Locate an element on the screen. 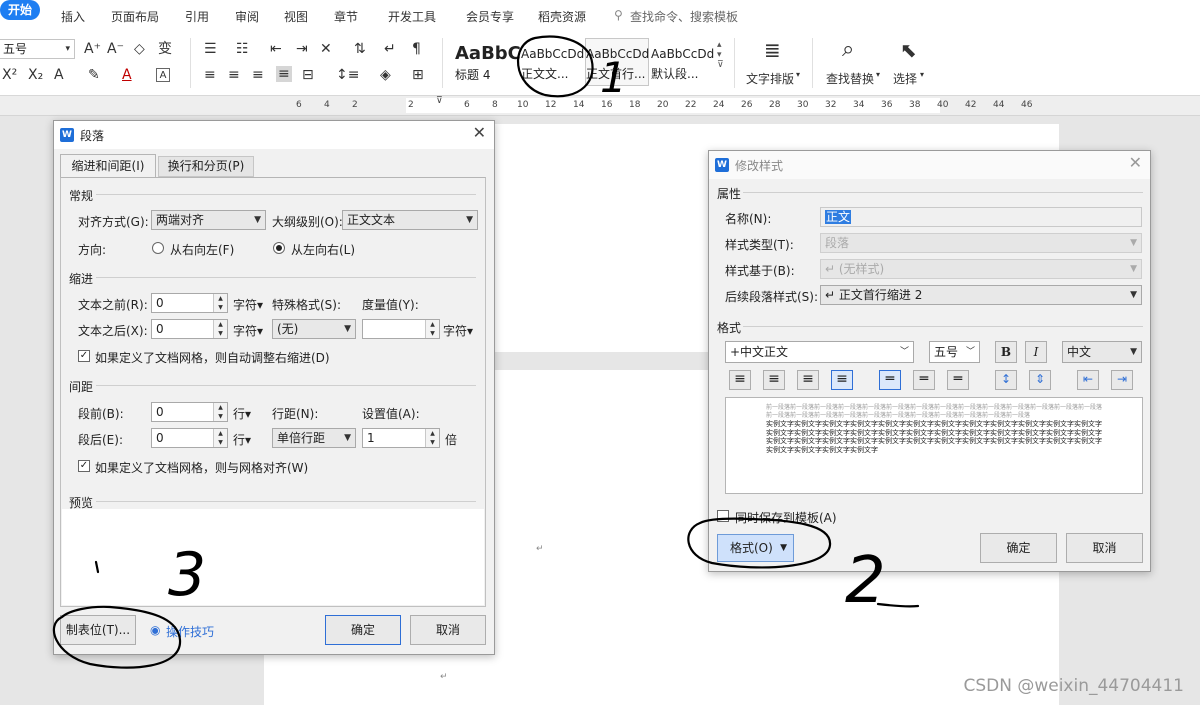  find-icon: ⌕ is located at coordinates (848, 50).